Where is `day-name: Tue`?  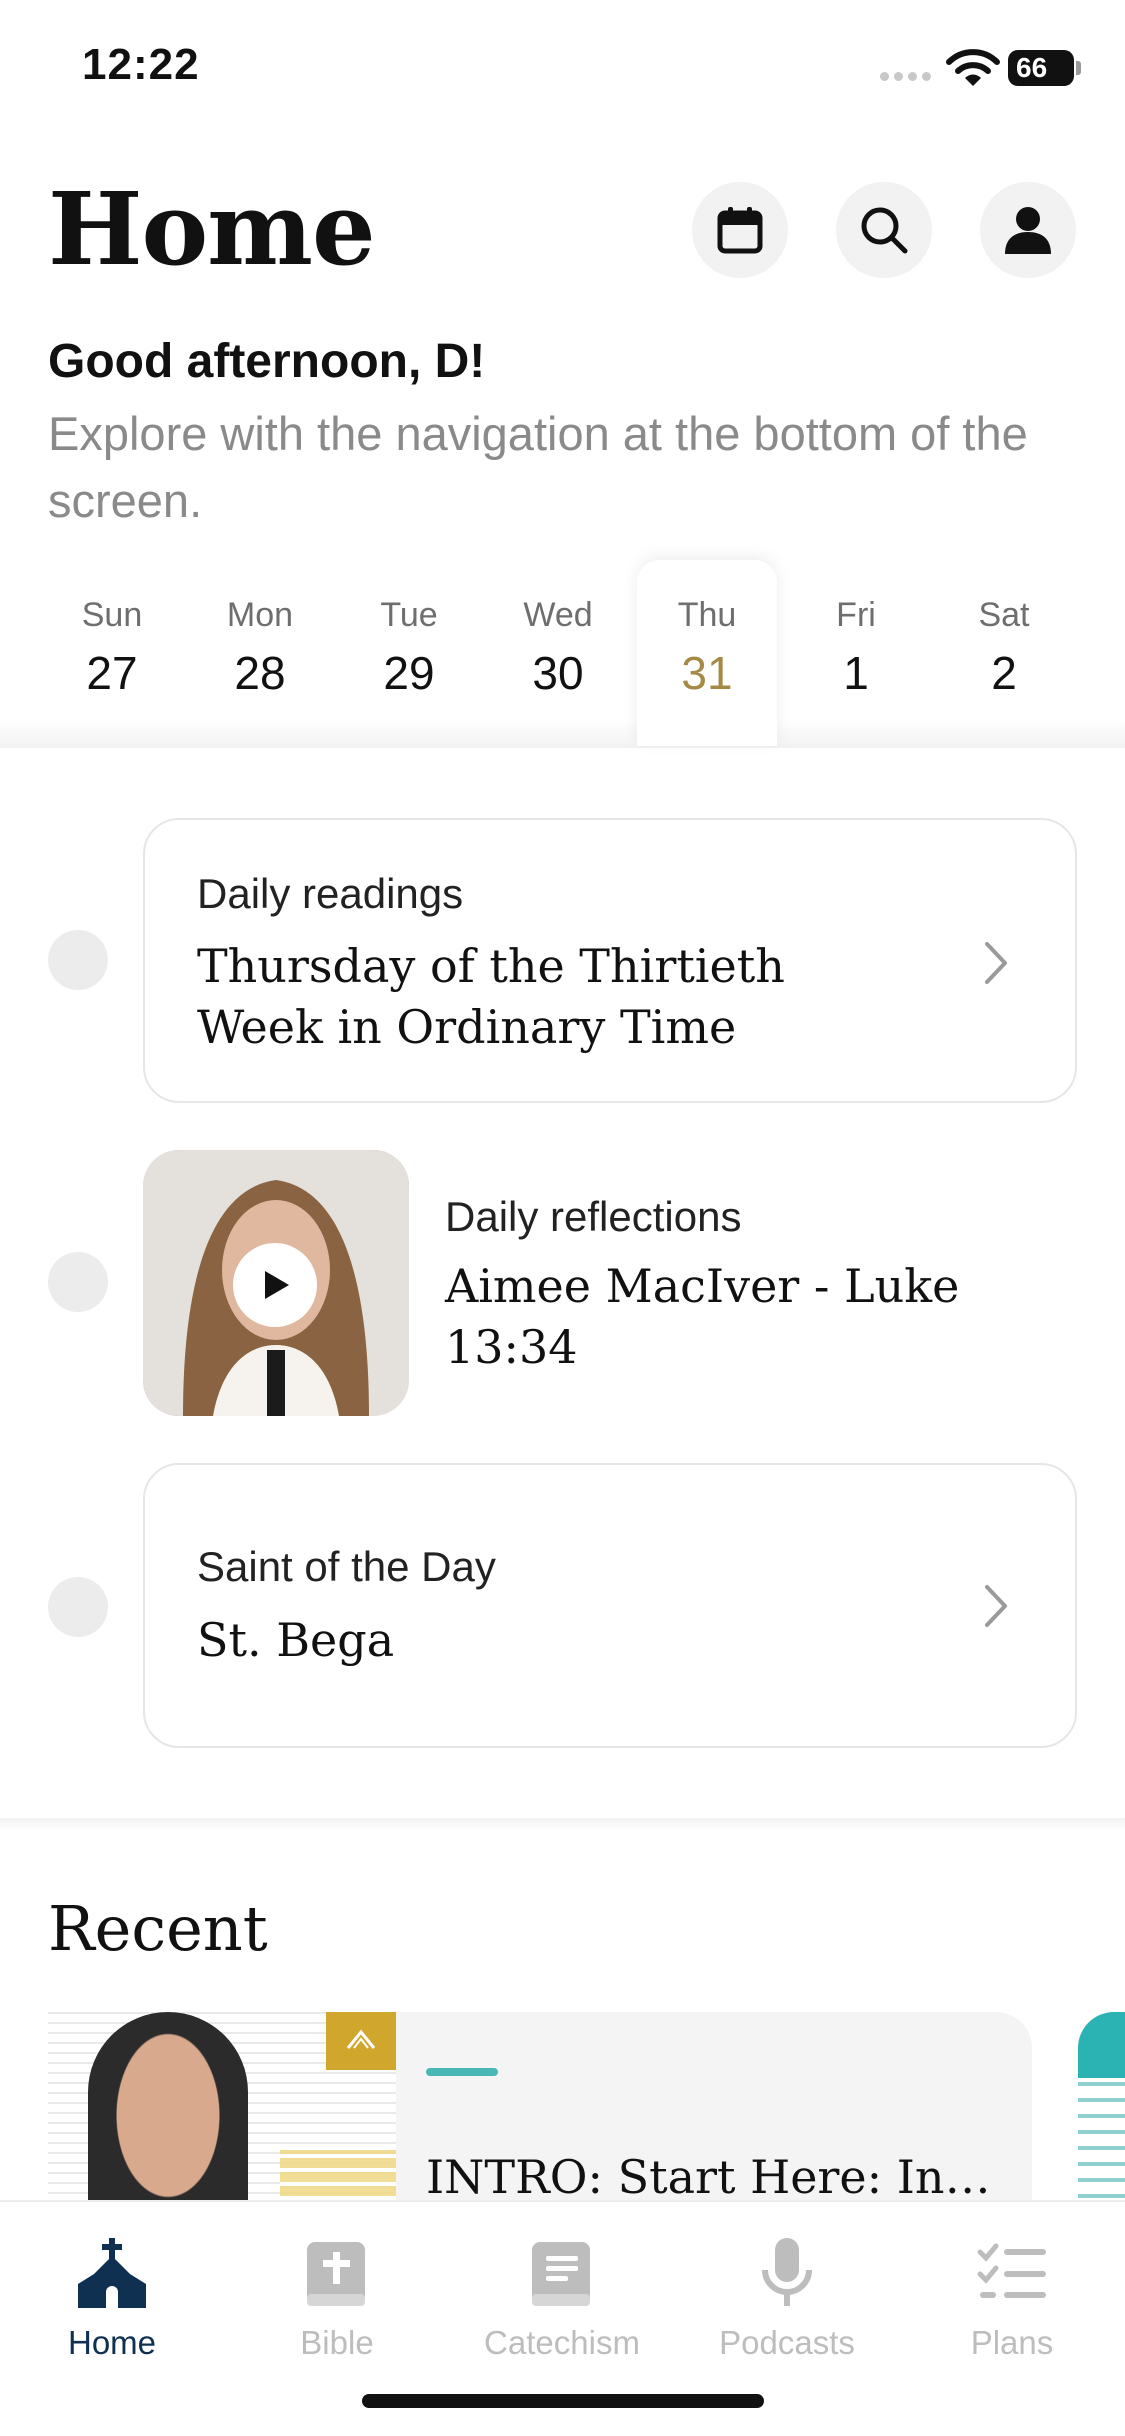
day-name: Tue is located at coordinates (409, 615).